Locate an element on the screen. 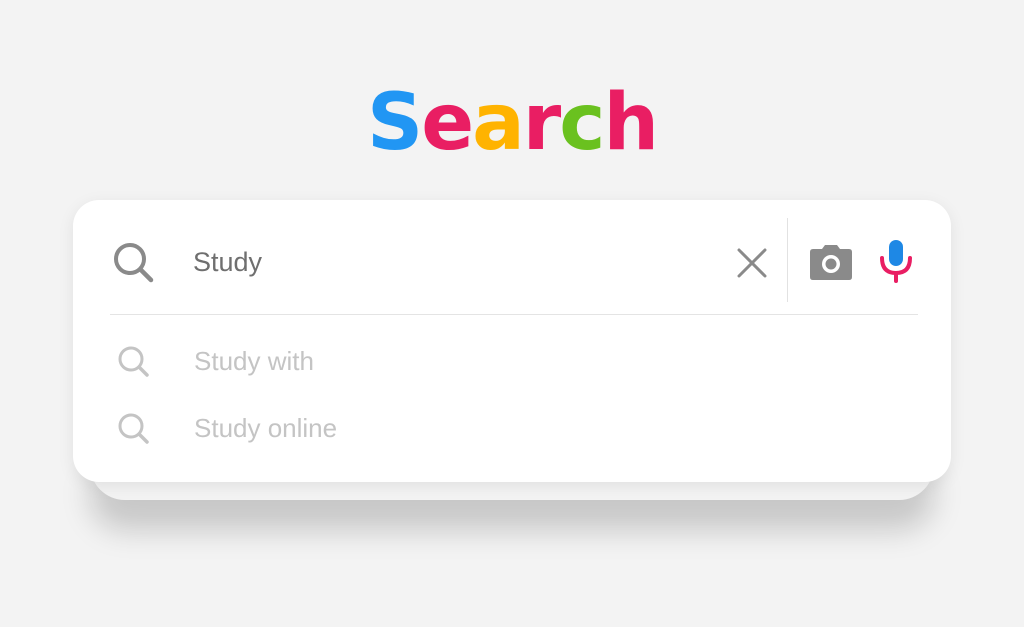 Image resolution: width=1024 pixels, height=627 pixels. suggestion-label: Study with is located at coordinates (254, 361).